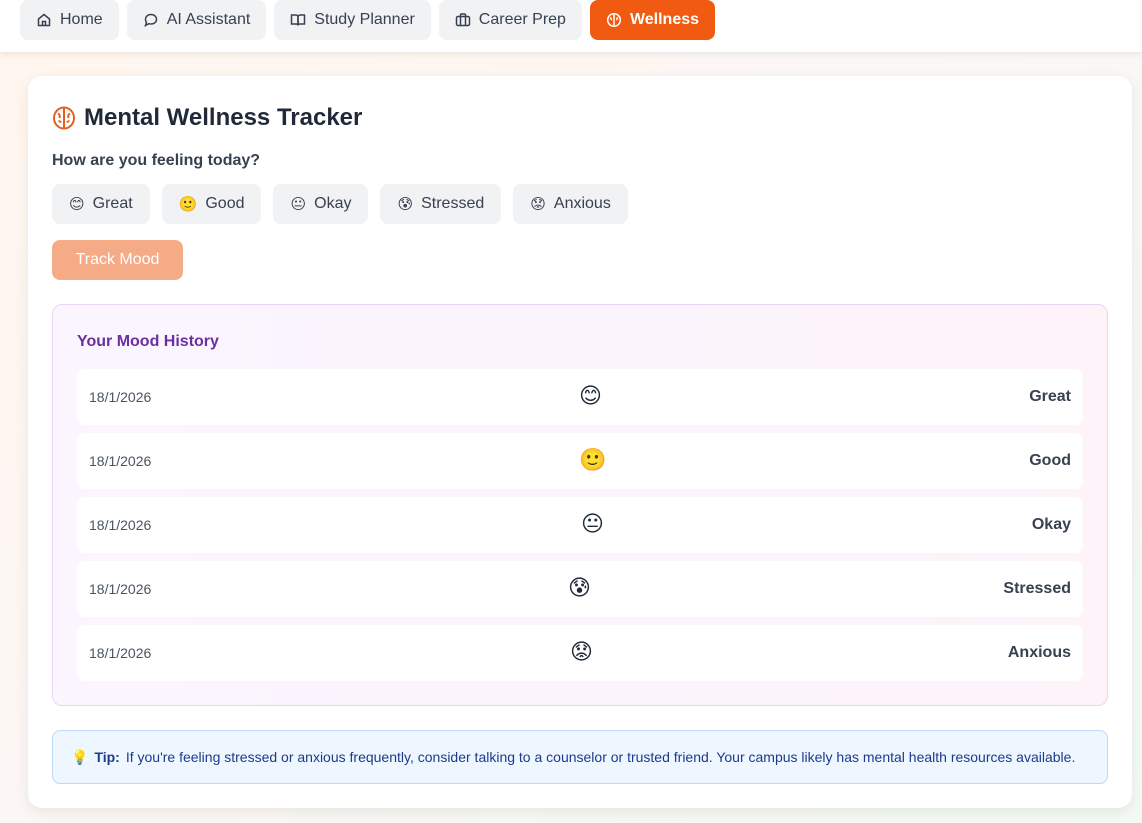 Image resolution: width=1142 pixels, height=823 pixels. What do you see at coordinates (1039, 652) in the screenshot?
I see `history-mood-label: Anxious` at bounding box center [1039, 652].